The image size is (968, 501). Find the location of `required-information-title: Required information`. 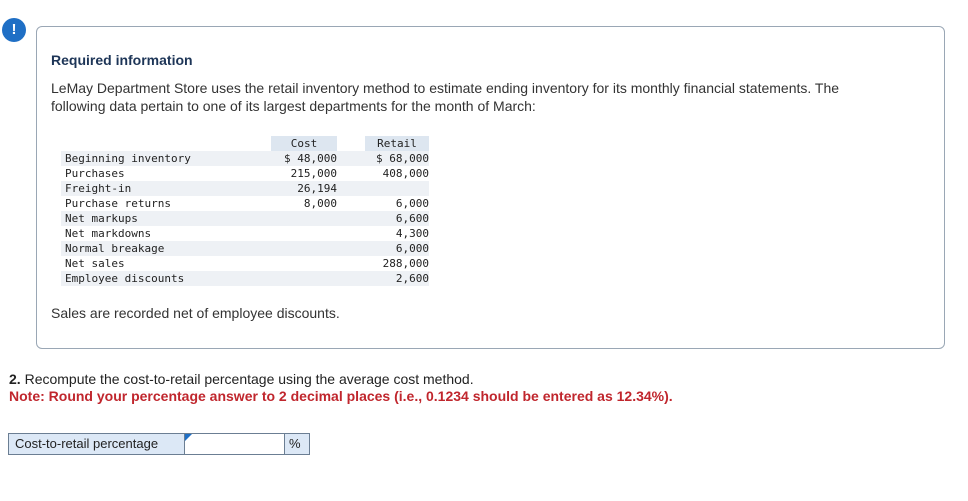

required-information-title: Required information is located at coordinates (122, 60).